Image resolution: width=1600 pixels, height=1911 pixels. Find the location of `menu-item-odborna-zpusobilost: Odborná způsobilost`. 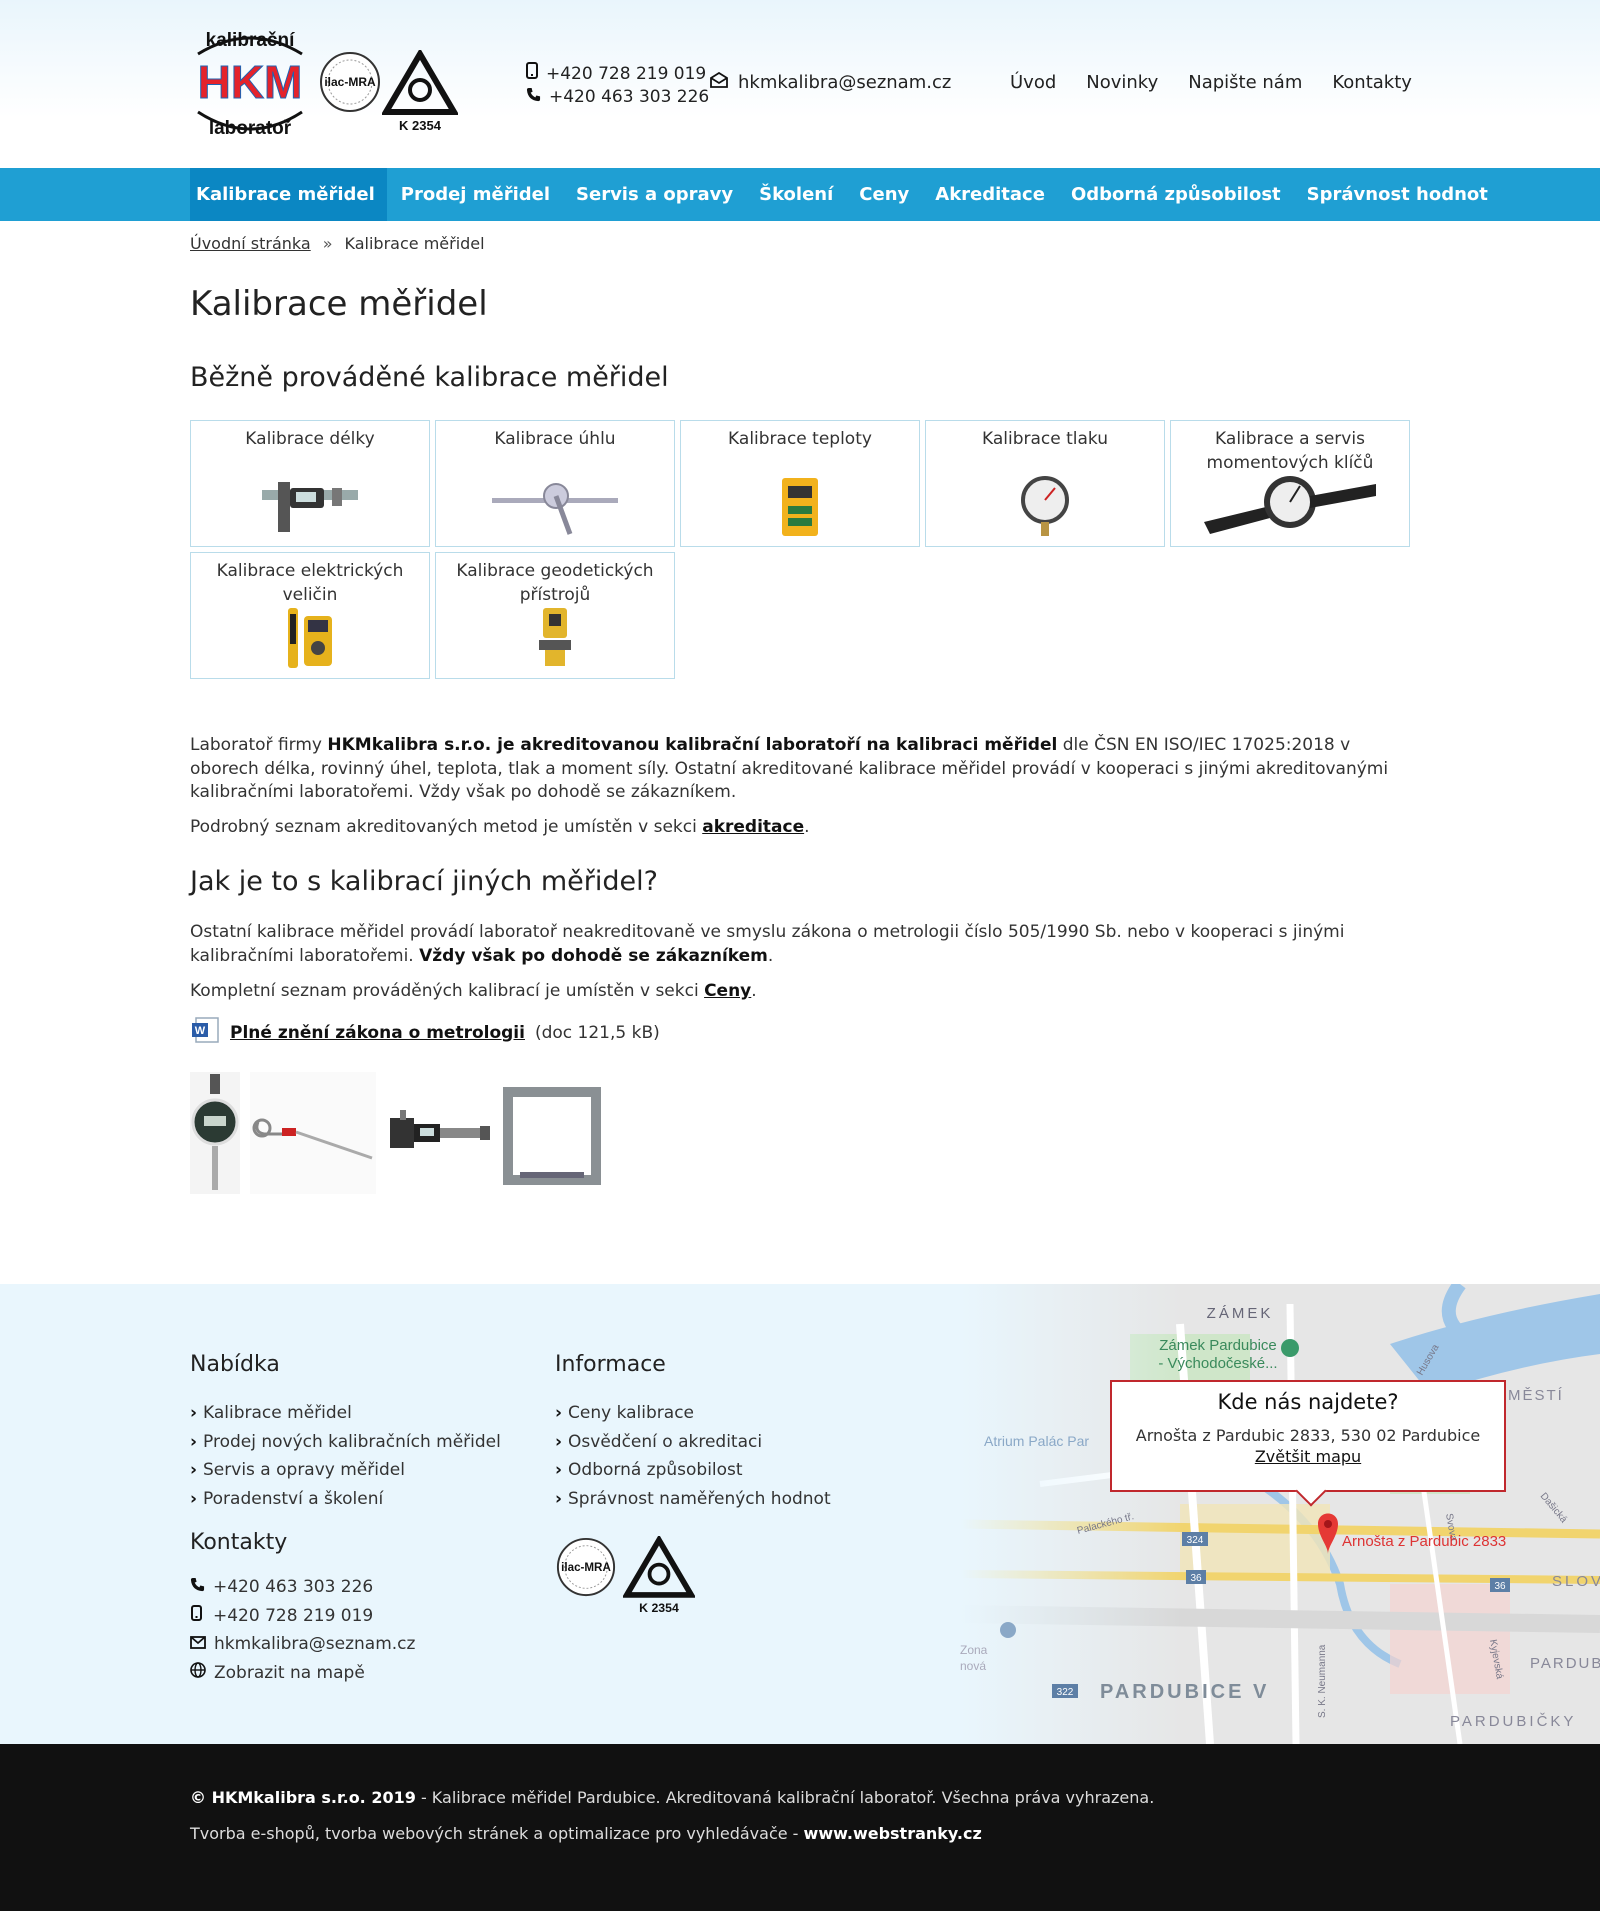

menu-item-odborna-zpusobilost: Odborná způsobilost is located at coordinates (1179, 194).